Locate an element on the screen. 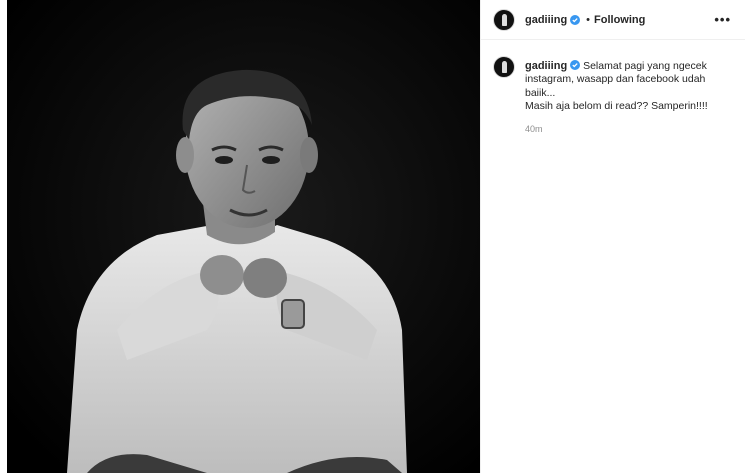 Image resolution: width=745 pixels, height=473 pixels. caption-text: instagram, wasapp dan facebook udah is located at coordinates (615, 79).